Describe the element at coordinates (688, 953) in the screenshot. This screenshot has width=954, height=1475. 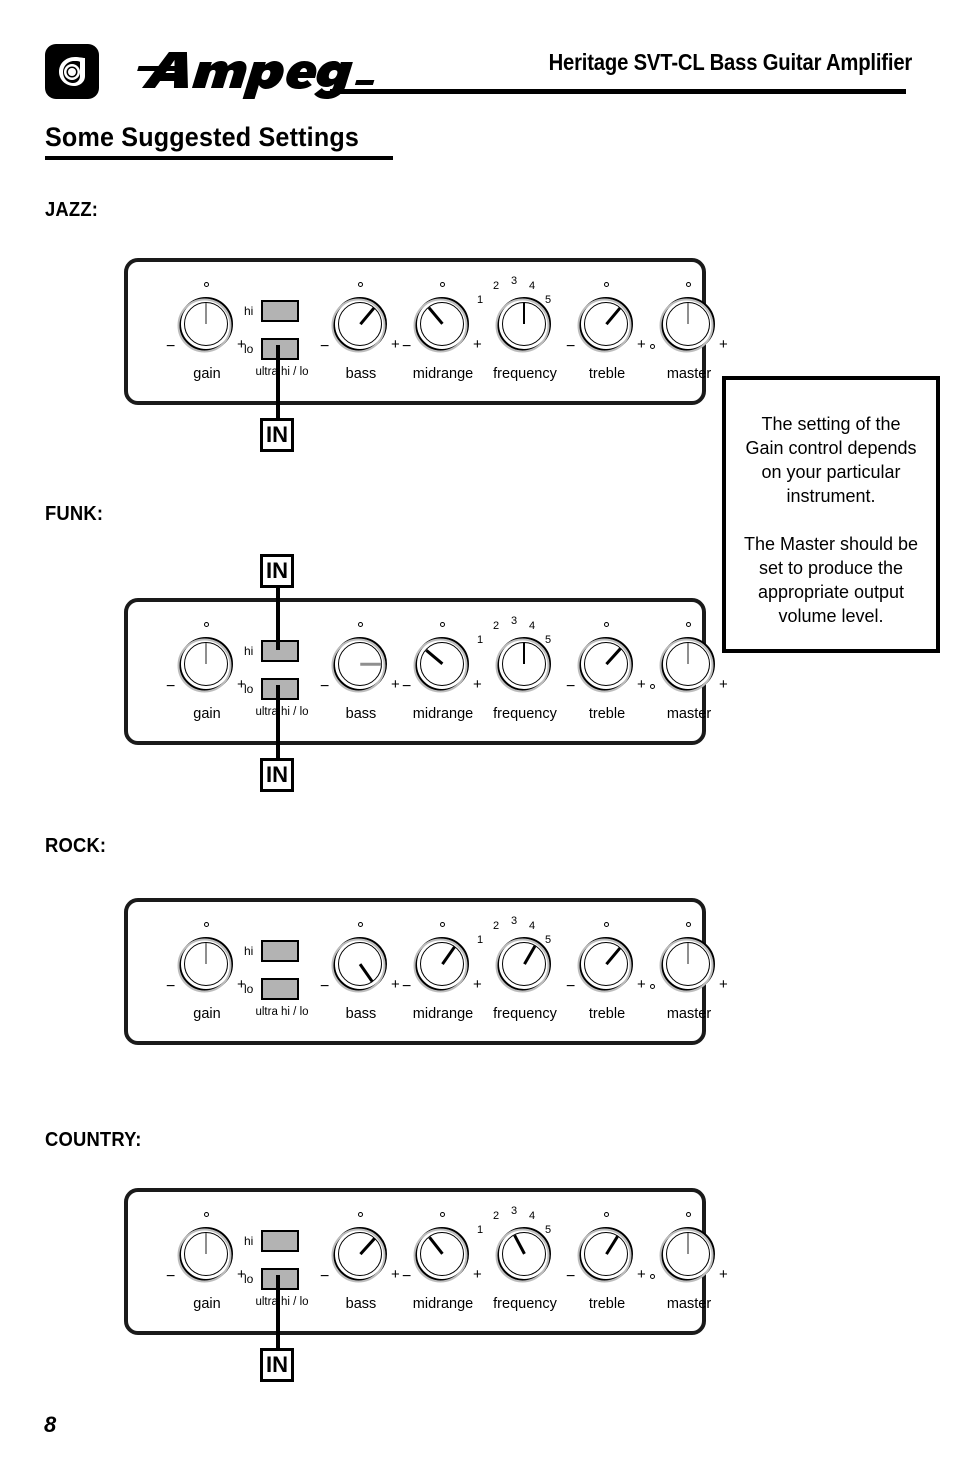
I see `knob-pointer-master` at that location.